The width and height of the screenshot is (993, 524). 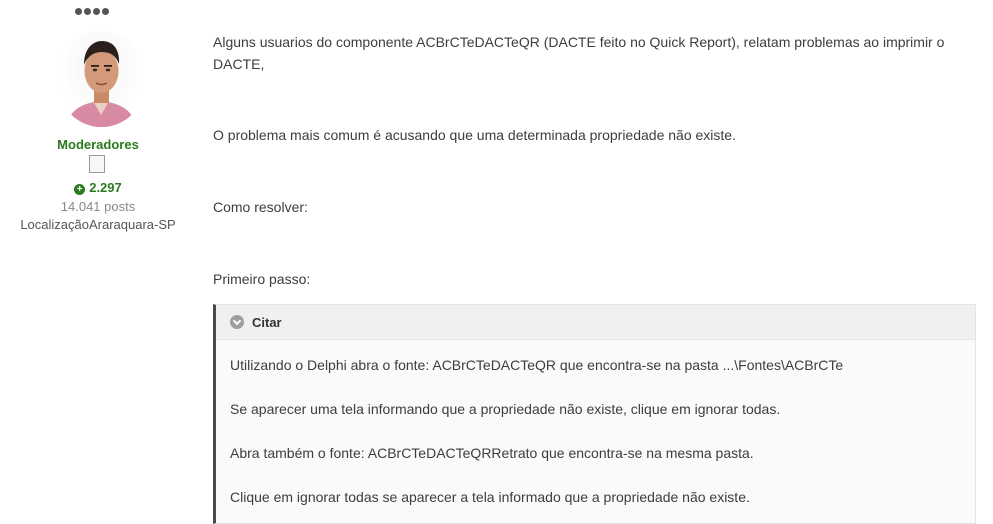 I want to click on avatar, so click(x=101, y=79).